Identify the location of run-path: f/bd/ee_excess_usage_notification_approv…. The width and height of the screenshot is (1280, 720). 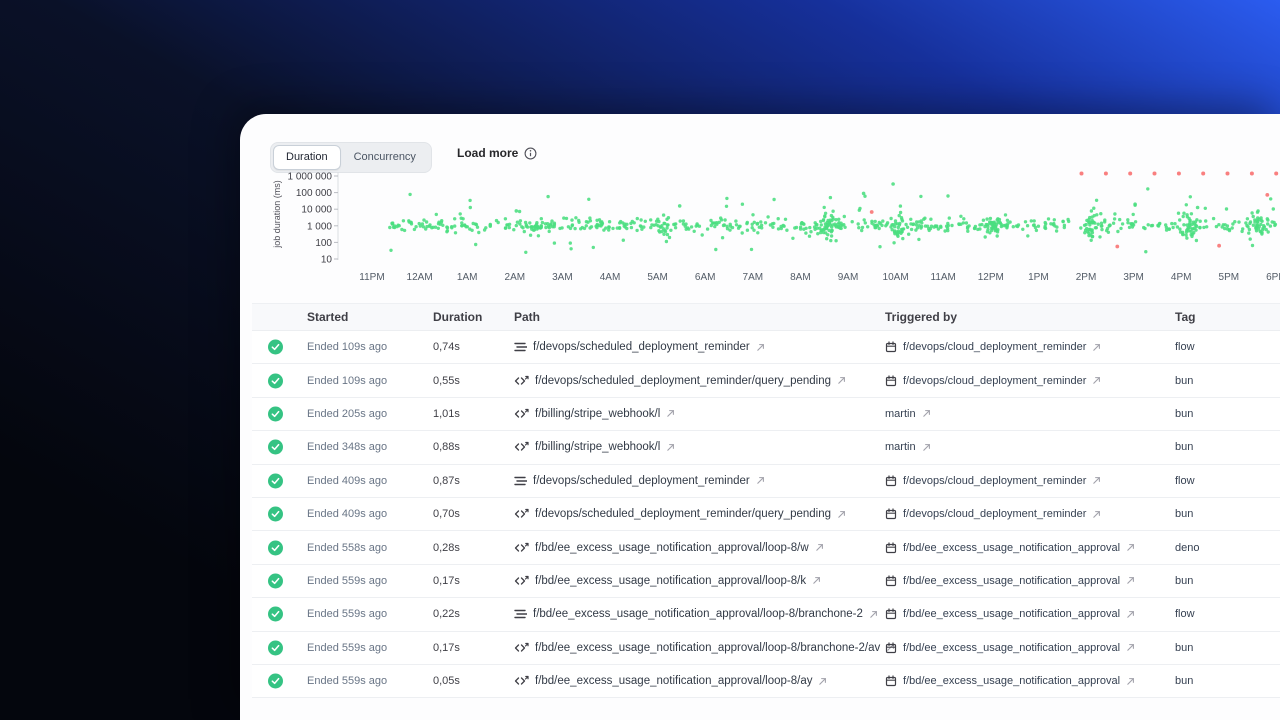
(673, 681).